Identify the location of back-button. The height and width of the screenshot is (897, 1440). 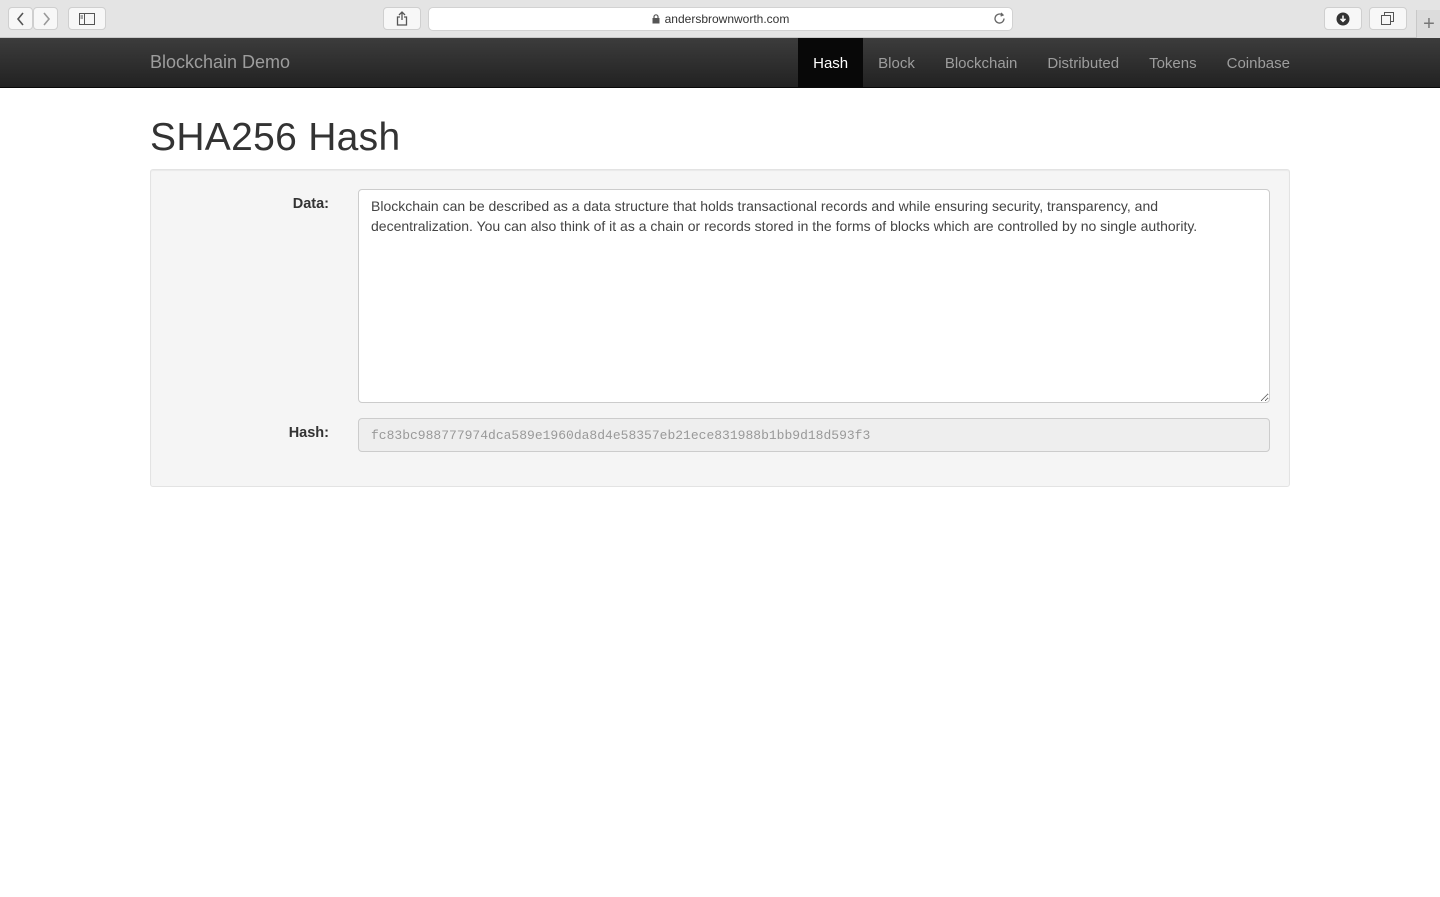
(20, 18).